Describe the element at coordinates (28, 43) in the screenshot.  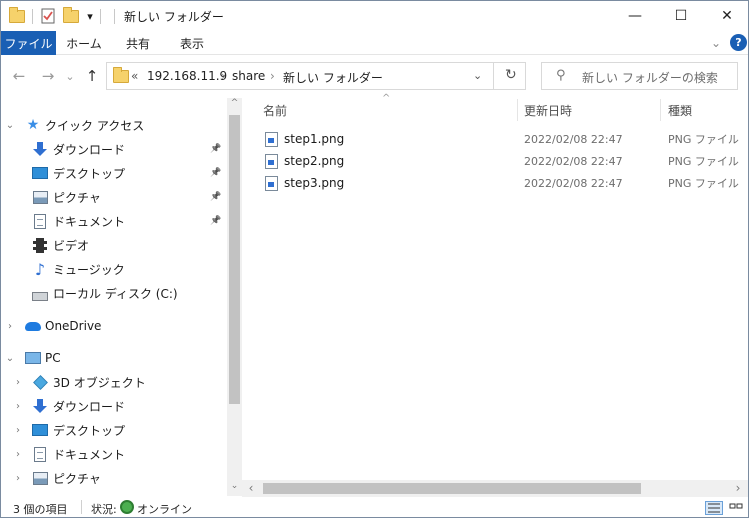
I see `tab-file: ファイル` at that location.